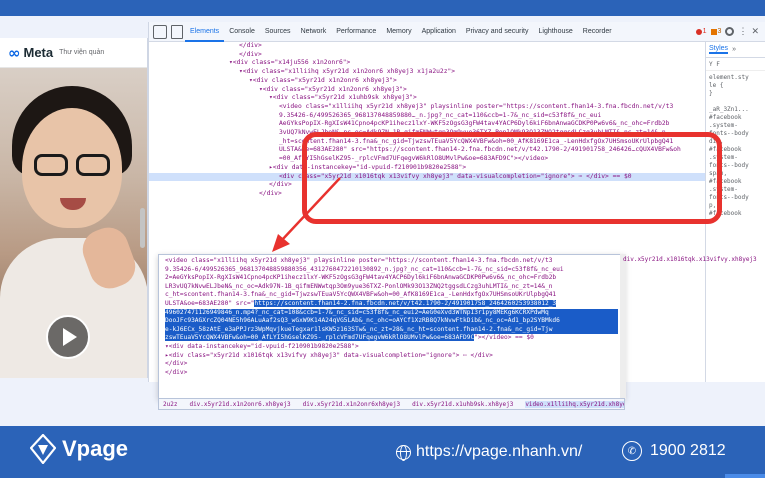 Image resolution: width=765 pixels, height=478 pixels. Describe the element at coordinates (623, 326) in the screenshot. I see `zoom-scrollbar` at that location.